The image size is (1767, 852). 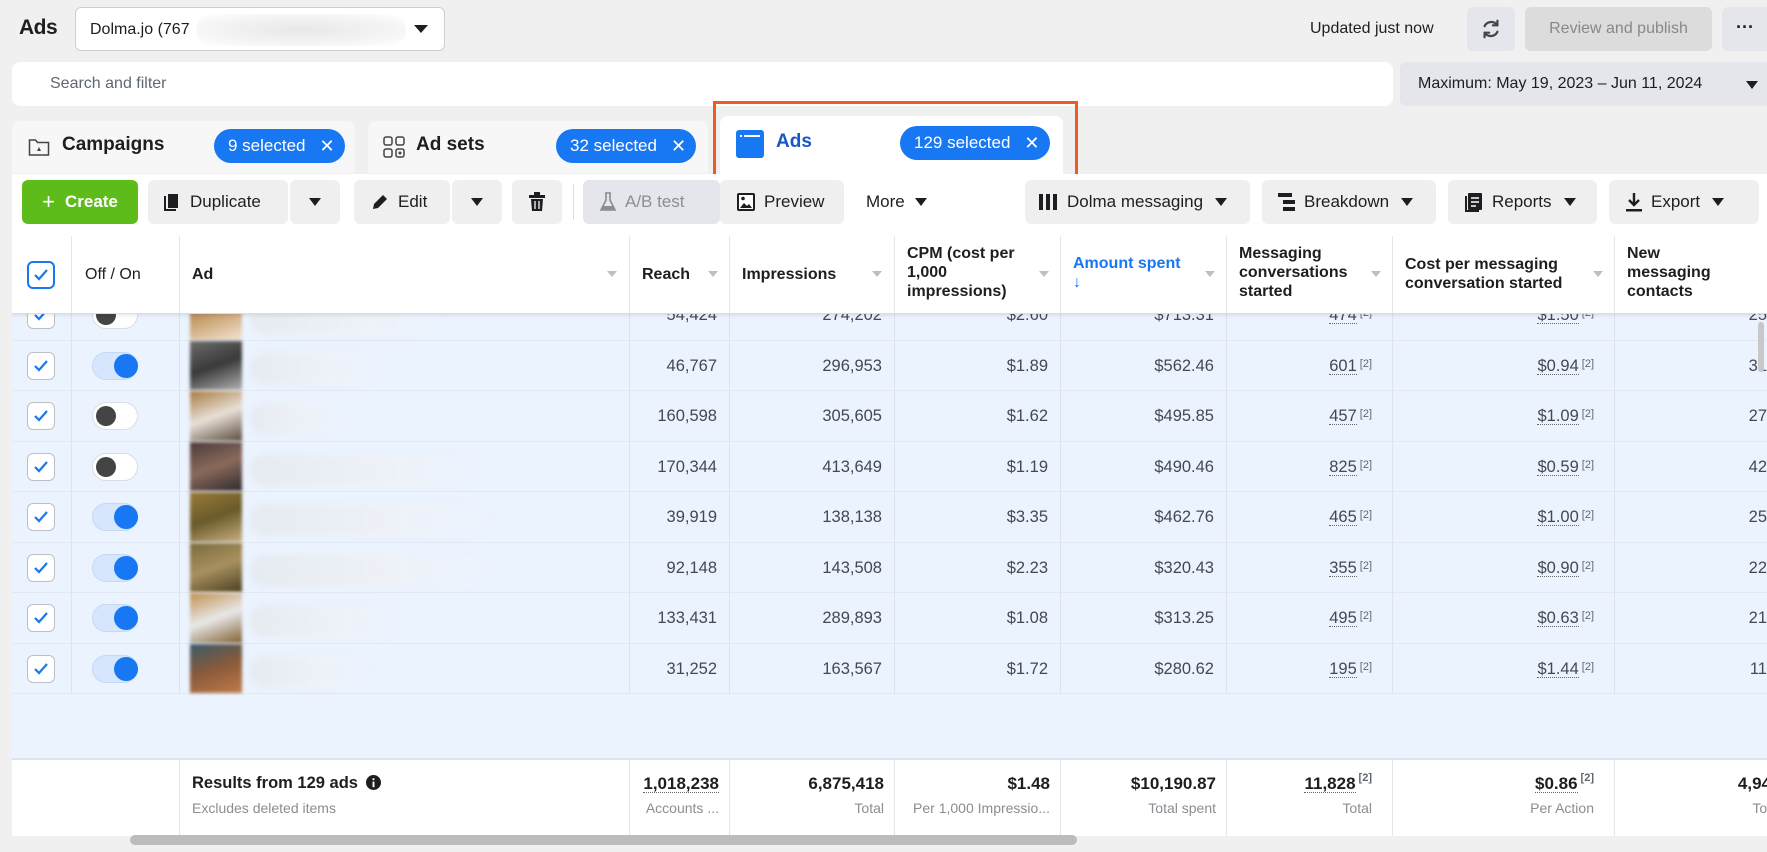 I want to click on review-and-publish-button: Review and publish, so click(x=1618, y=29).